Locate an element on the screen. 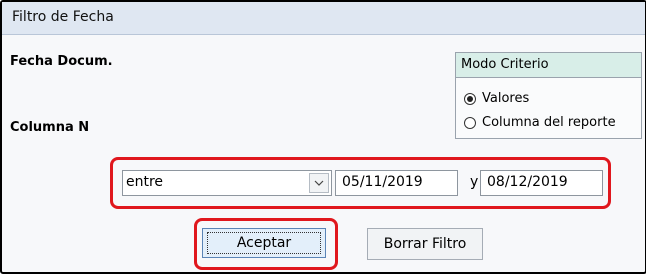 This screenshot has height=274, width=646. radio-valores: Valores is located at coordinates (496, 98).